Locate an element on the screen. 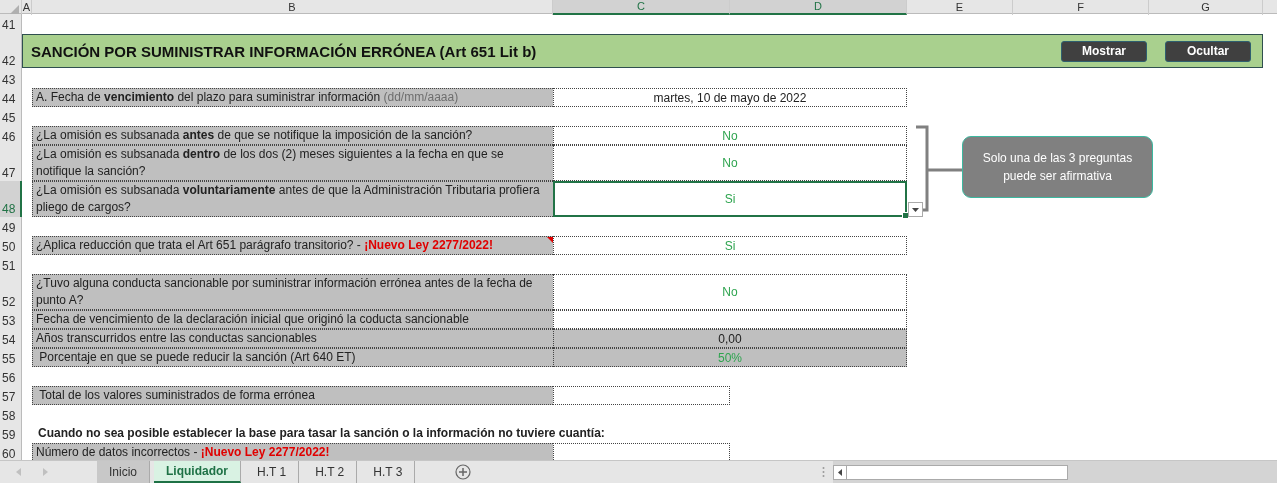 The width and height of the screenshot is (1277, 483). scroll-left-icon is located at coordinates (840, 472).